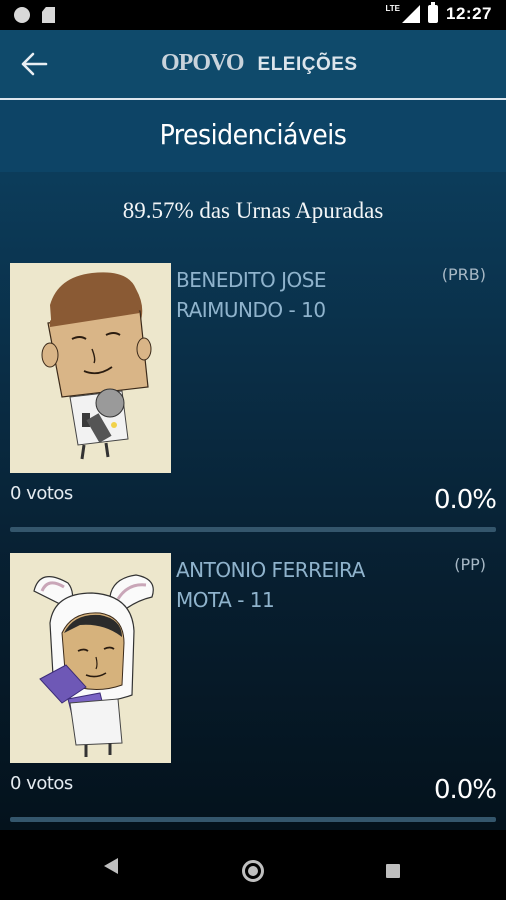 The height and width of the screenshot is (900, 506). Describe the element at coordinates (48, 15) in the screenshot. I see `sd-card-icon` at that location.